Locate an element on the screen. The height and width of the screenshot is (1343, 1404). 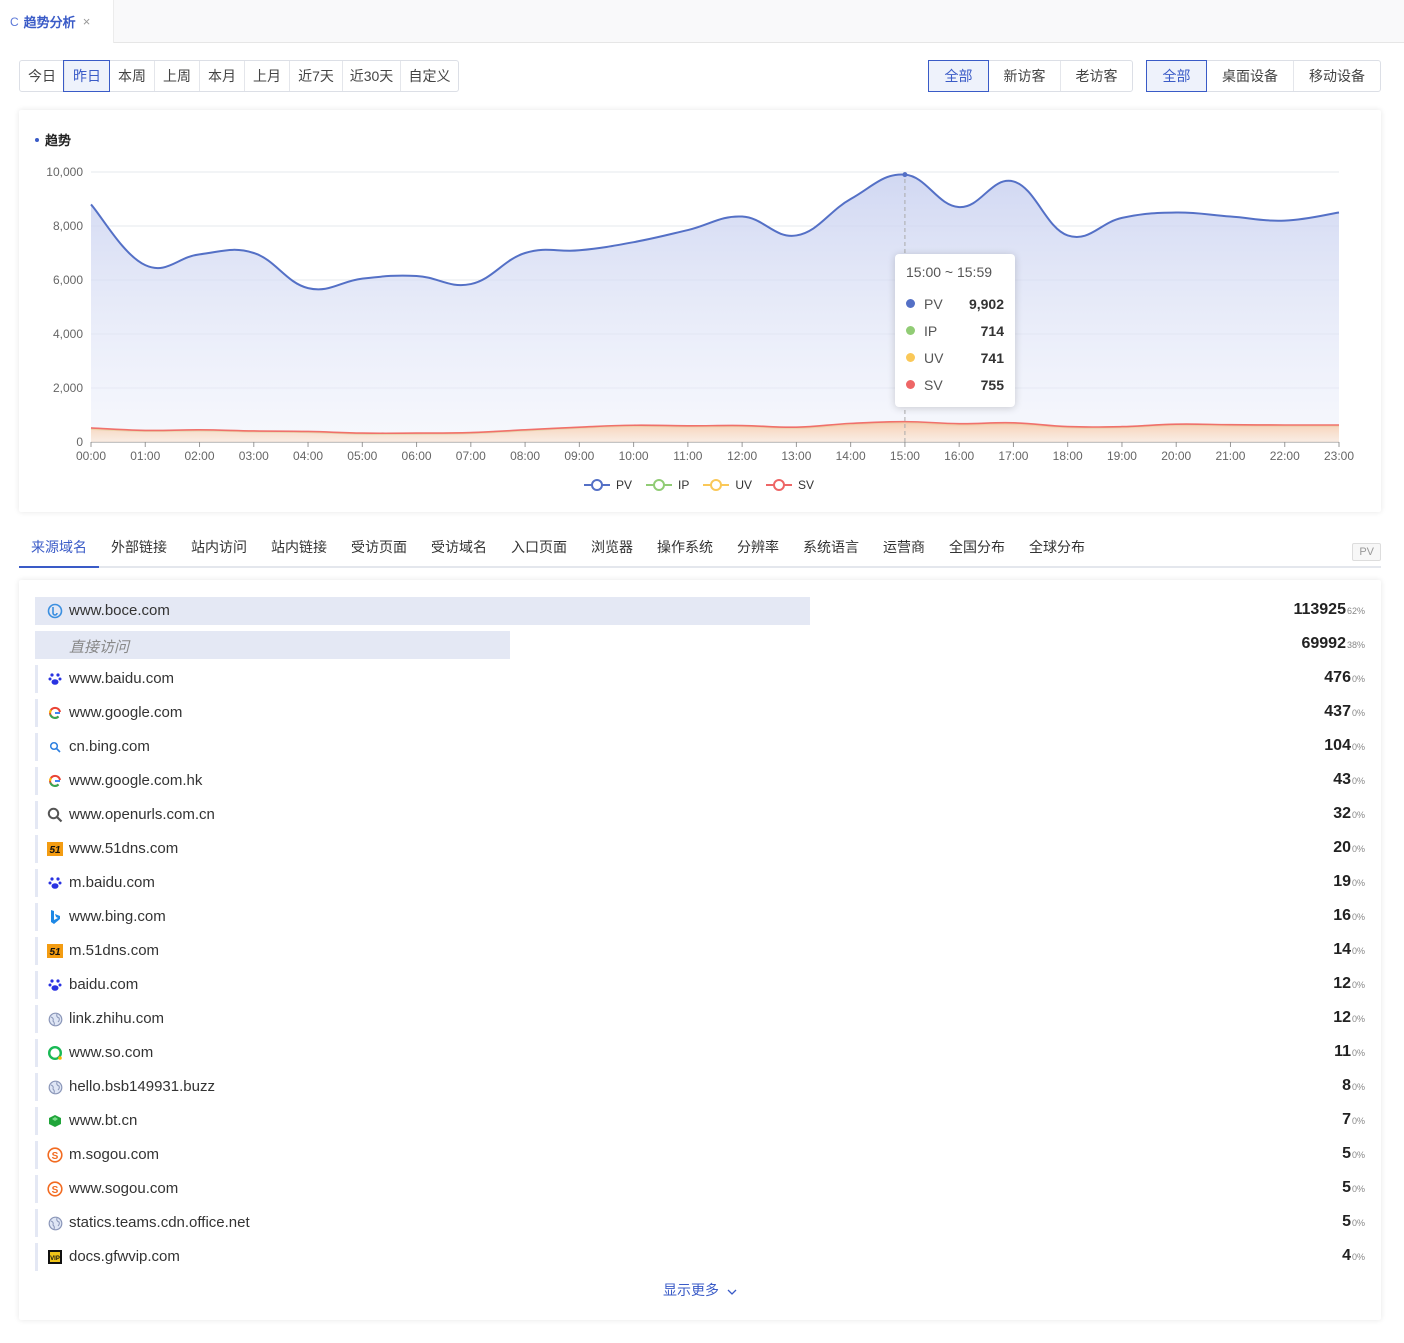
legend-marker-icon is located at coordinates (779, 485).